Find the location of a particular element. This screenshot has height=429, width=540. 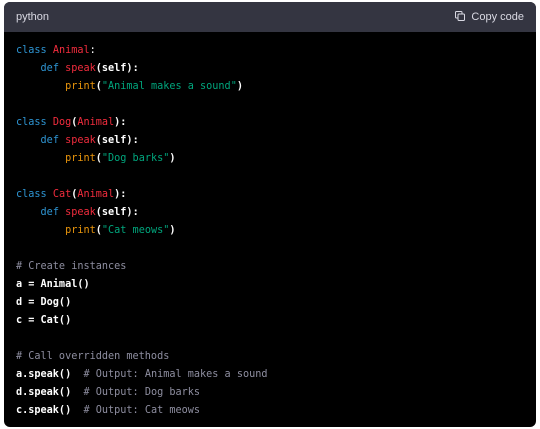

code-token: c.speak() is located at coordinates (44, 410).